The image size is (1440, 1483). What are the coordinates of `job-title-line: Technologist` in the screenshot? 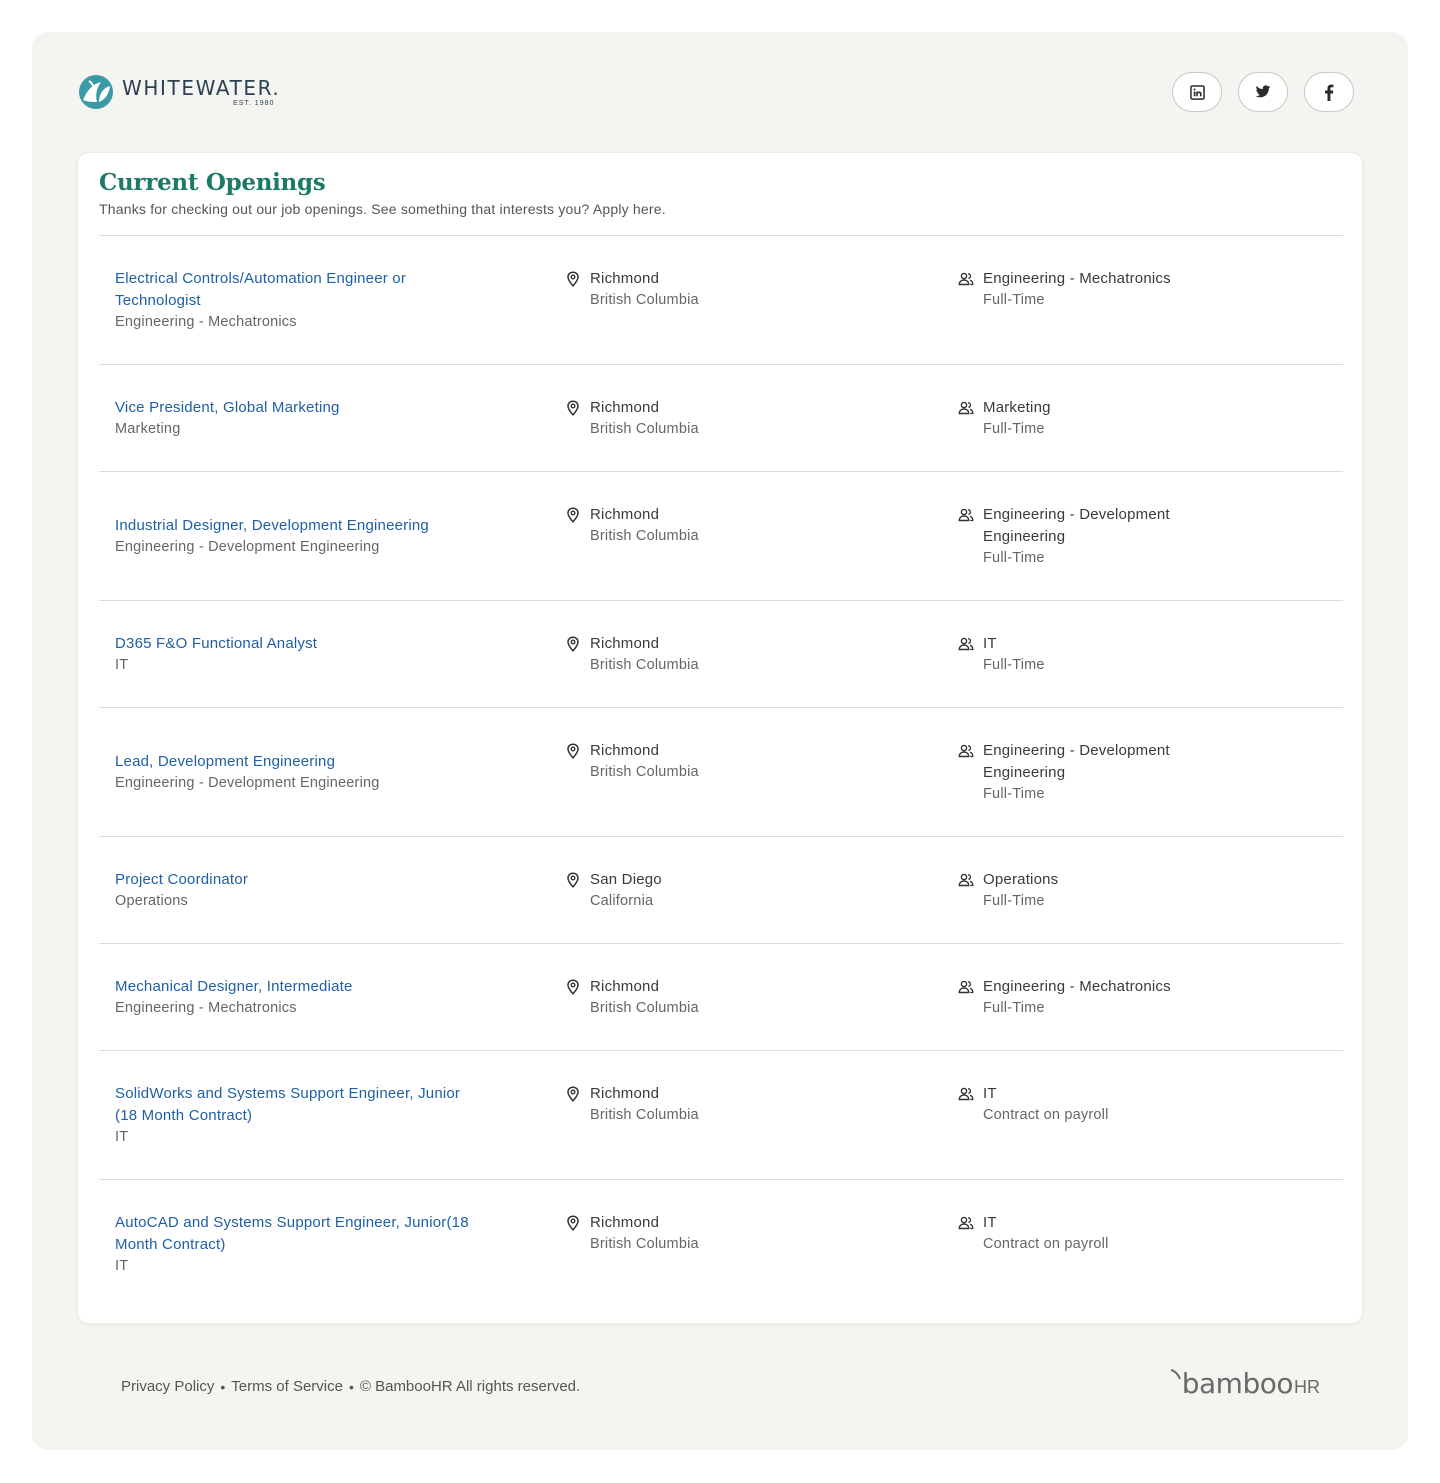 It's located at (158, 300).